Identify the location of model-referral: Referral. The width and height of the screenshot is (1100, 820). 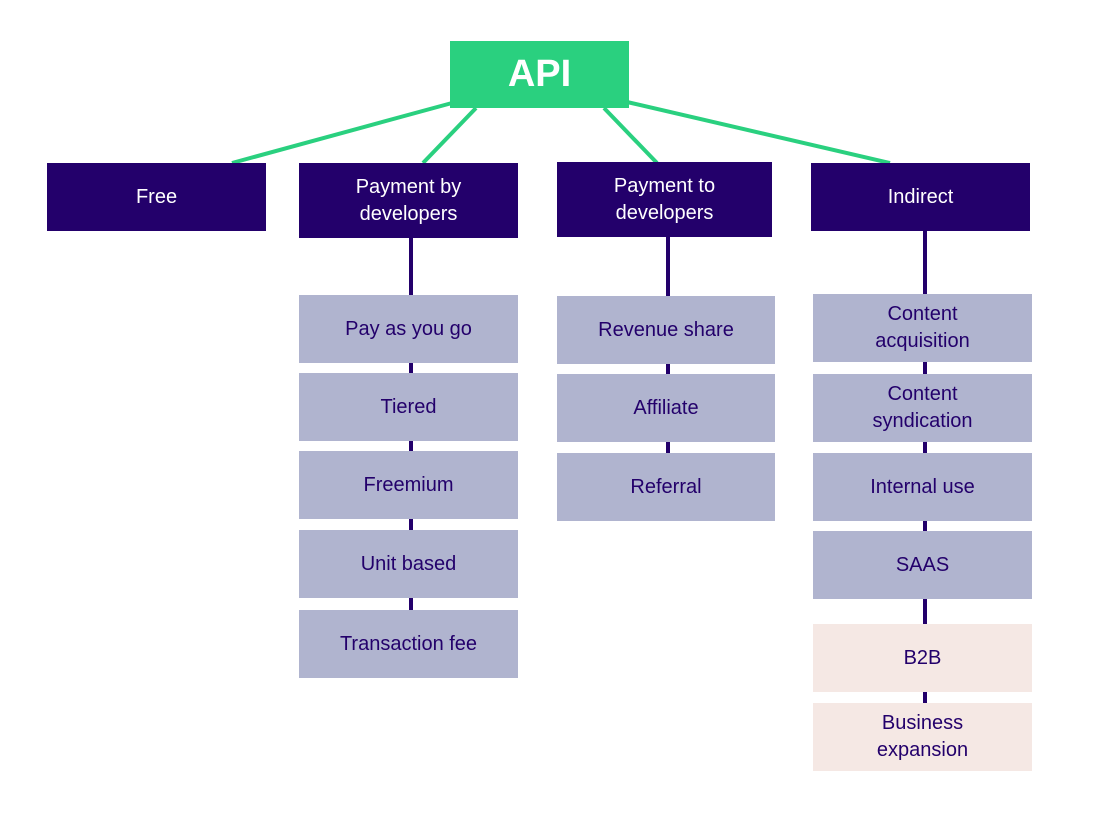
(666, 487).